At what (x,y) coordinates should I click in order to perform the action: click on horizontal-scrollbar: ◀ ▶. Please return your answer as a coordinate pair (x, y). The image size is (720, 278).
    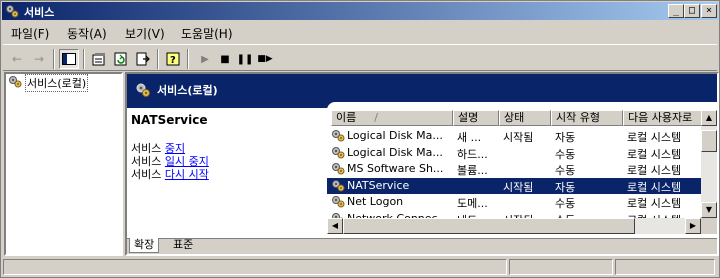
    Looking at the image, I should click on (514, 226).